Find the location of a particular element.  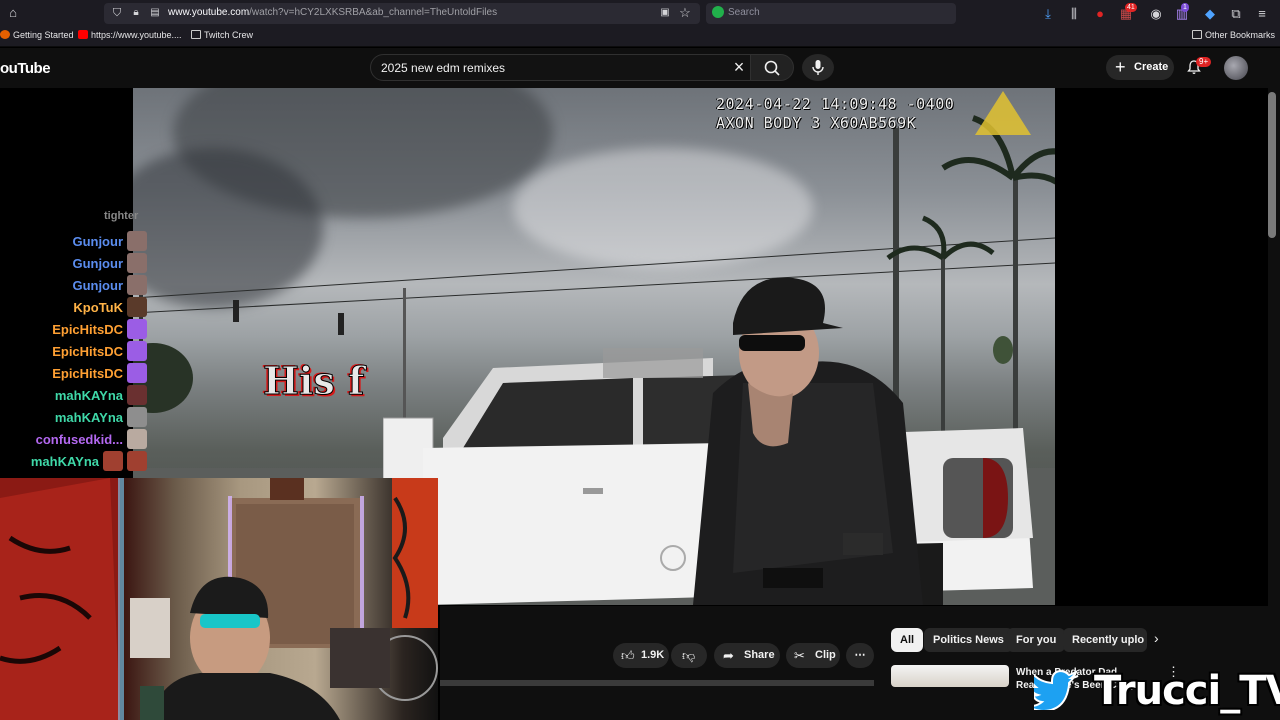

download-icon: ⤓ is located at coordinates (1048, 14).